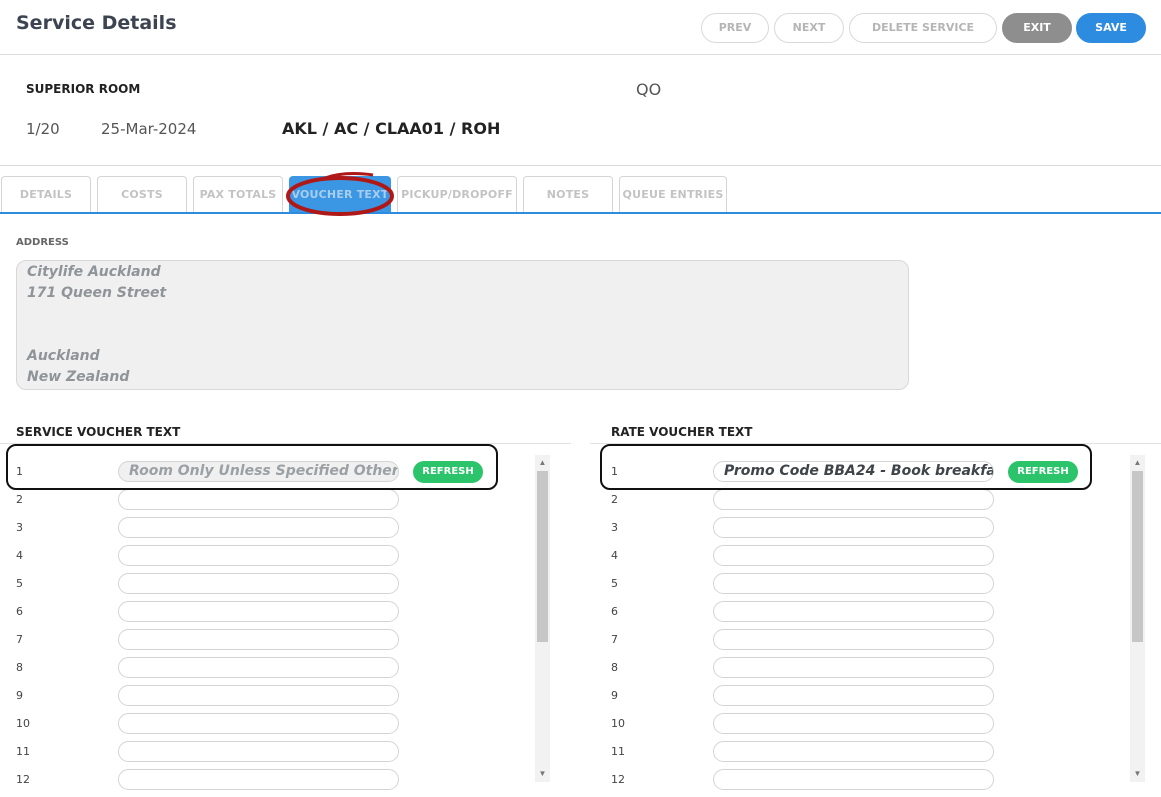  What do you see at coordinates (78, 377) in the screenshot?
I see `address-line: New Zealand` at bounding box center [78, 377].